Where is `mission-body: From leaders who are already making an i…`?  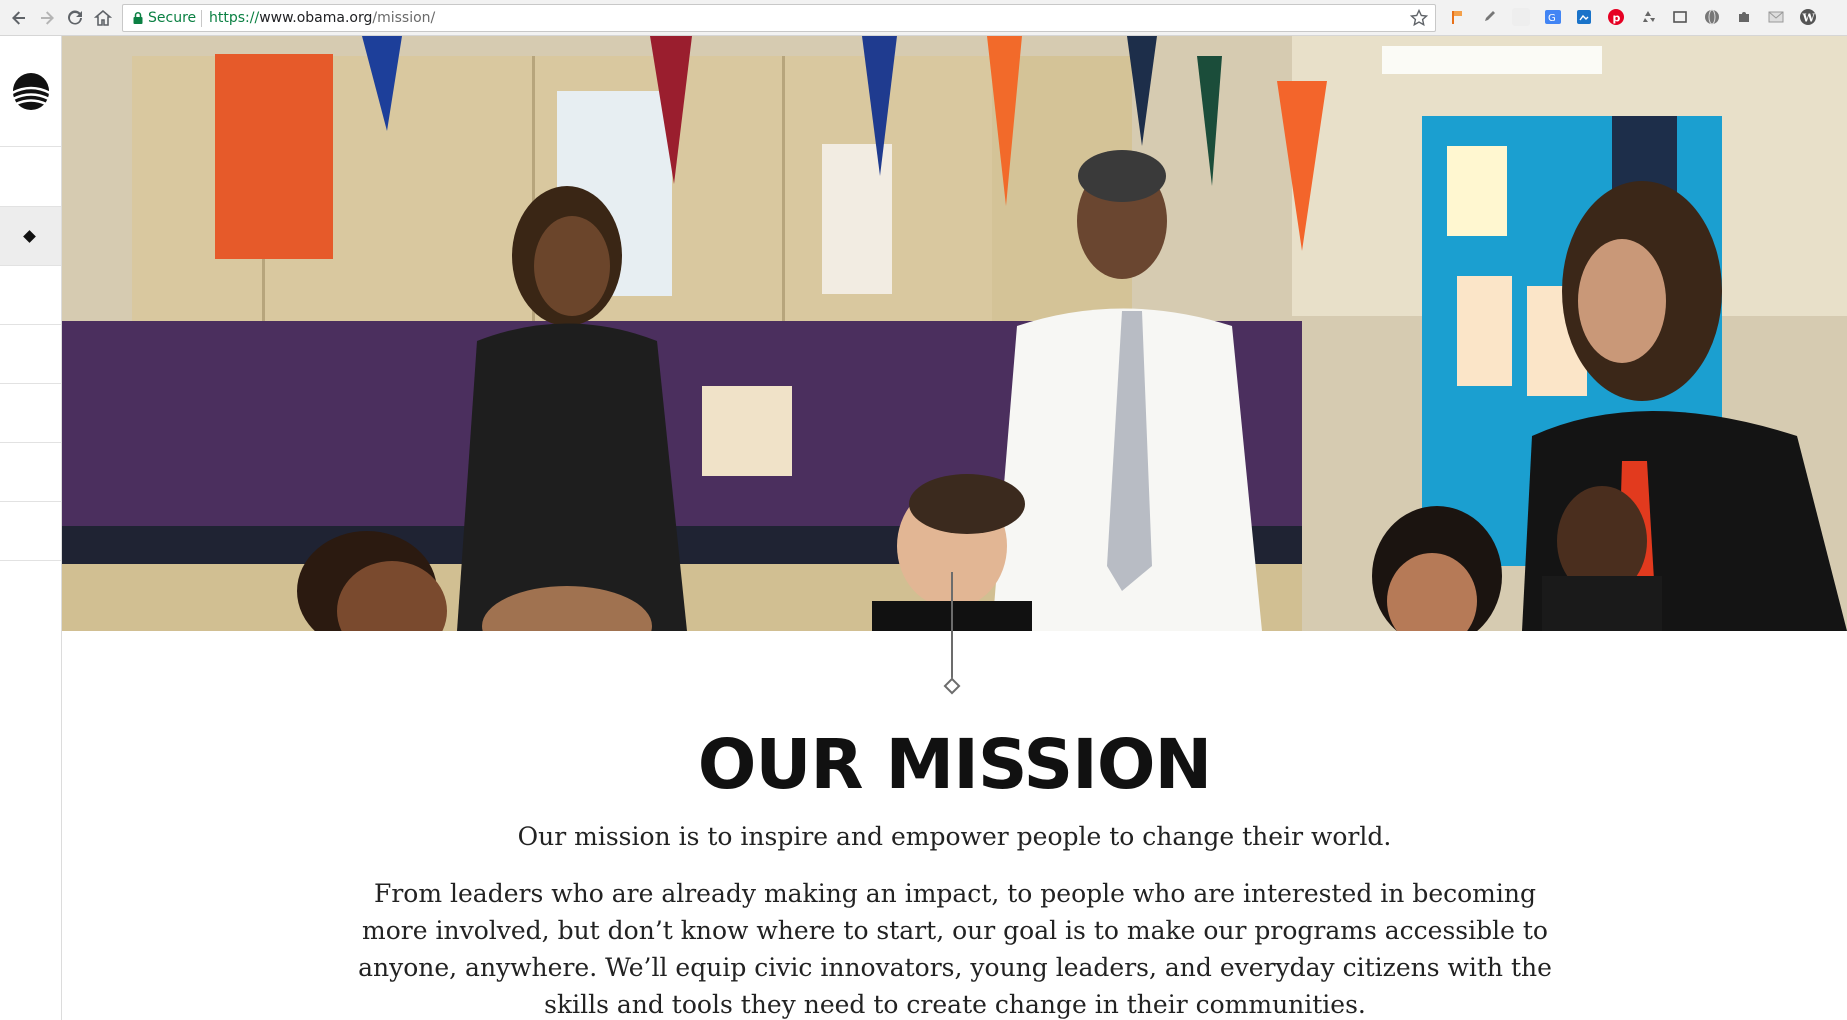
mission-body: From leaders who are already making an i… is located at coordinates (955, 949).